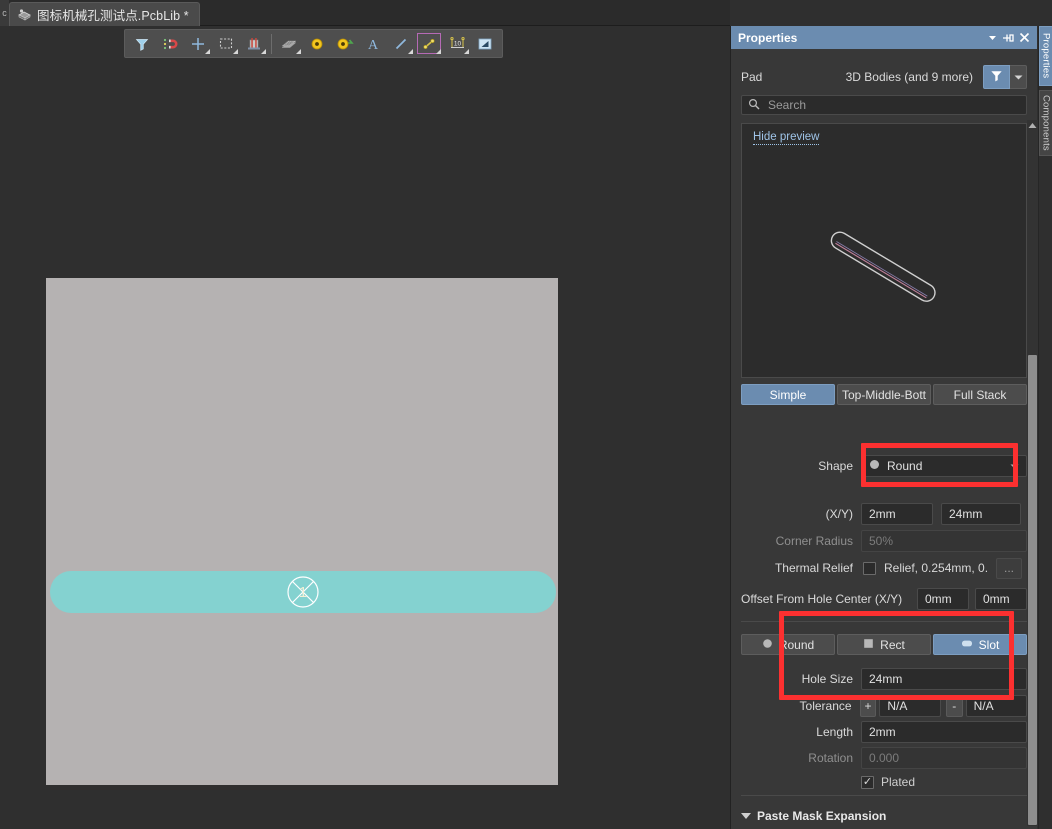 This screenshot has width=1052, height=829. What do you see at coordinates (989, 644) in the screenshot?
I see `tab-hole-slot-label: Slot` at bounding box center [989, 644].